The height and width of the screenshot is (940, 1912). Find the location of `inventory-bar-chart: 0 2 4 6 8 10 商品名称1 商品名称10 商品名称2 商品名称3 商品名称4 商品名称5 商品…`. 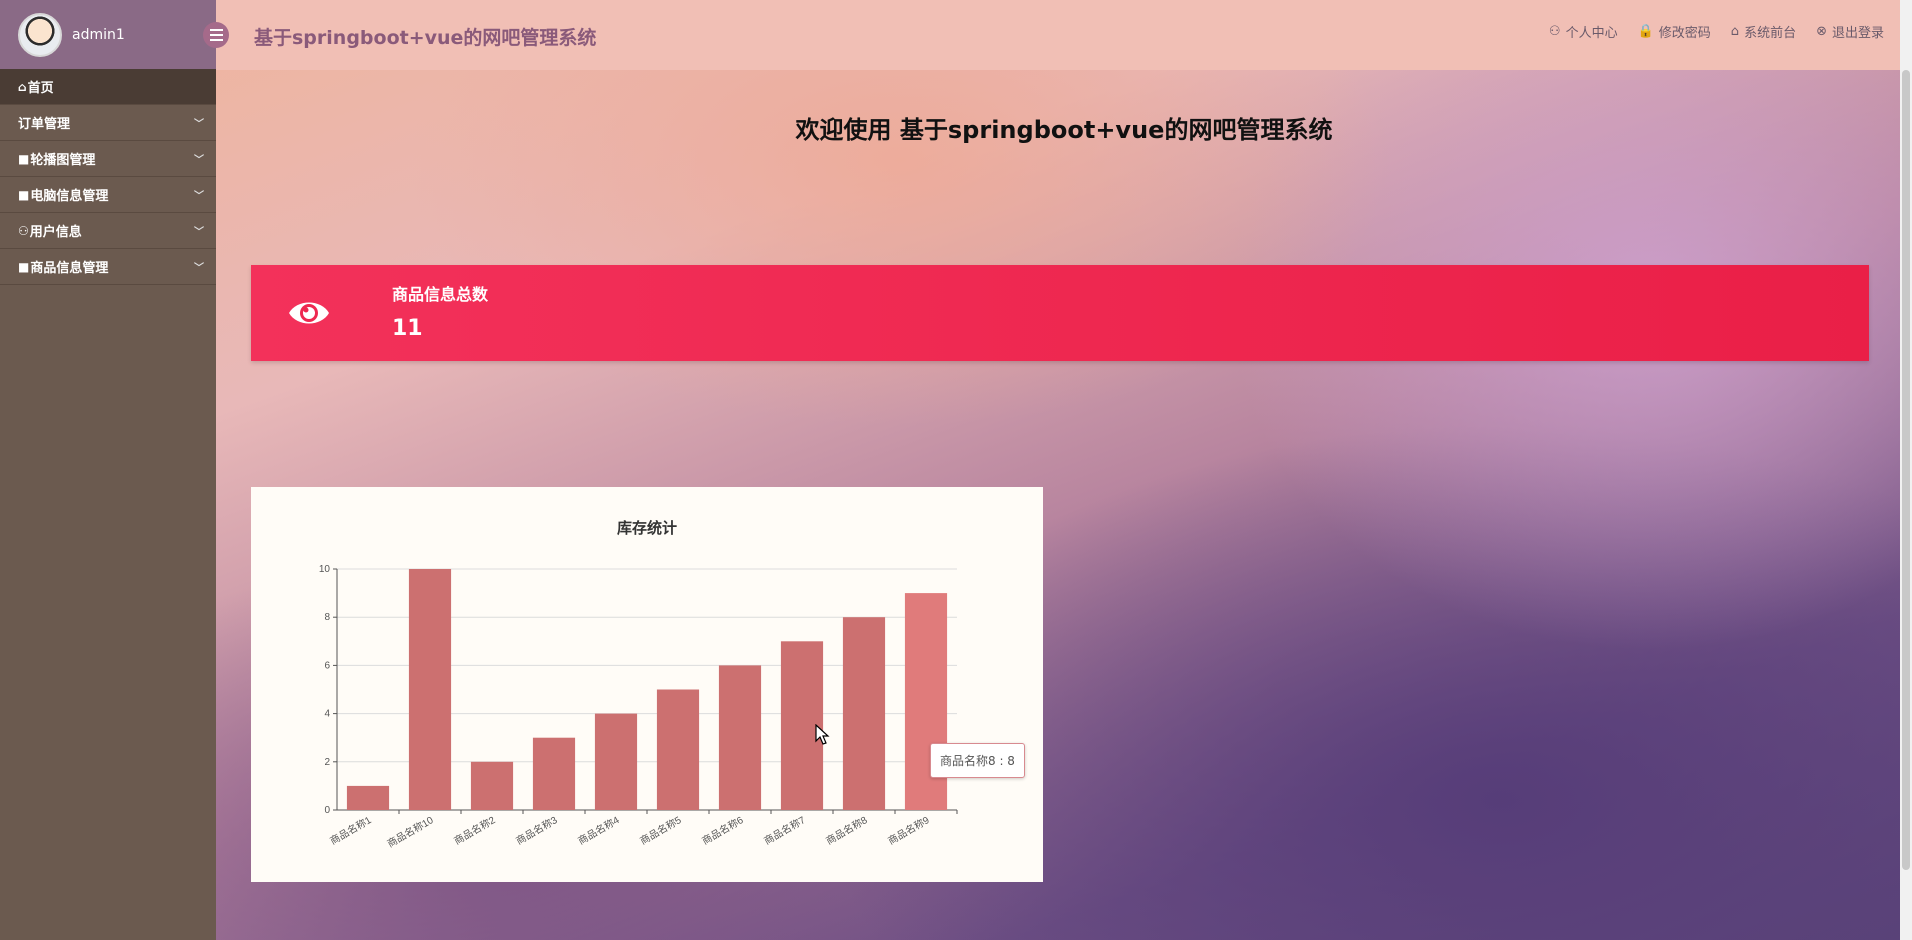

inventory-bar-chart: 0 2 4 6 8 10 商品名称1 商品名称10 商品名称2 商品名称3 商品名称4 商品名称5 商品… is located at coordinates (638, 707).